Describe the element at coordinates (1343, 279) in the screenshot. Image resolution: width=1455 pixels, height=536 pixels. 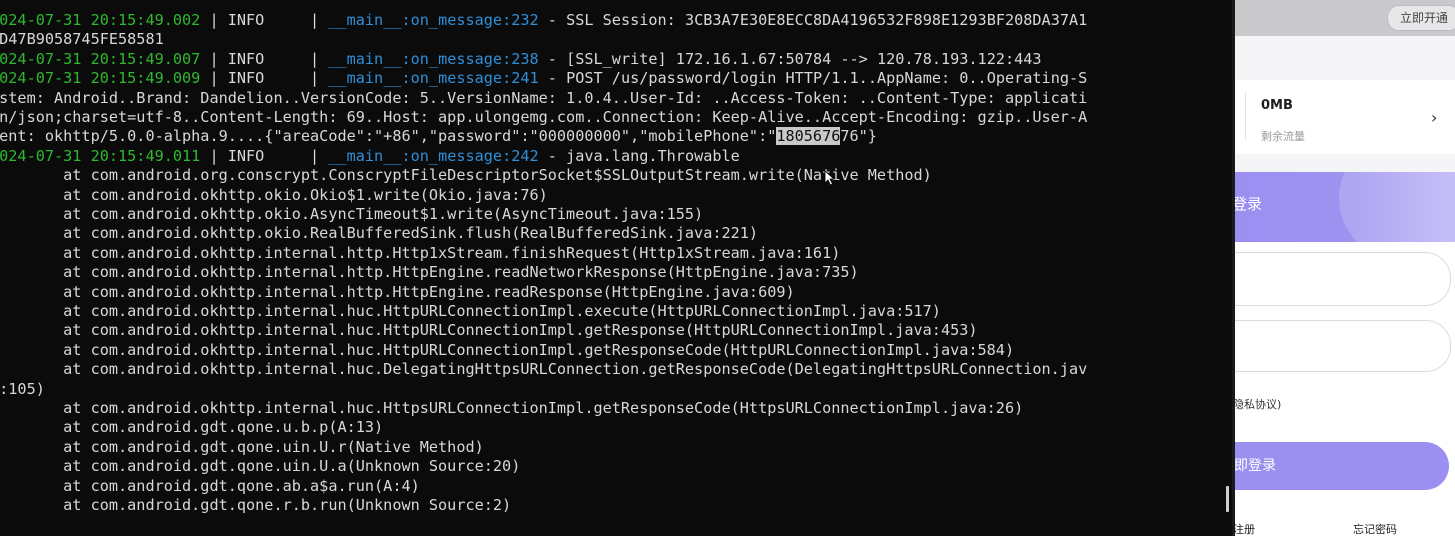
I see `phone-number-input` at that location.